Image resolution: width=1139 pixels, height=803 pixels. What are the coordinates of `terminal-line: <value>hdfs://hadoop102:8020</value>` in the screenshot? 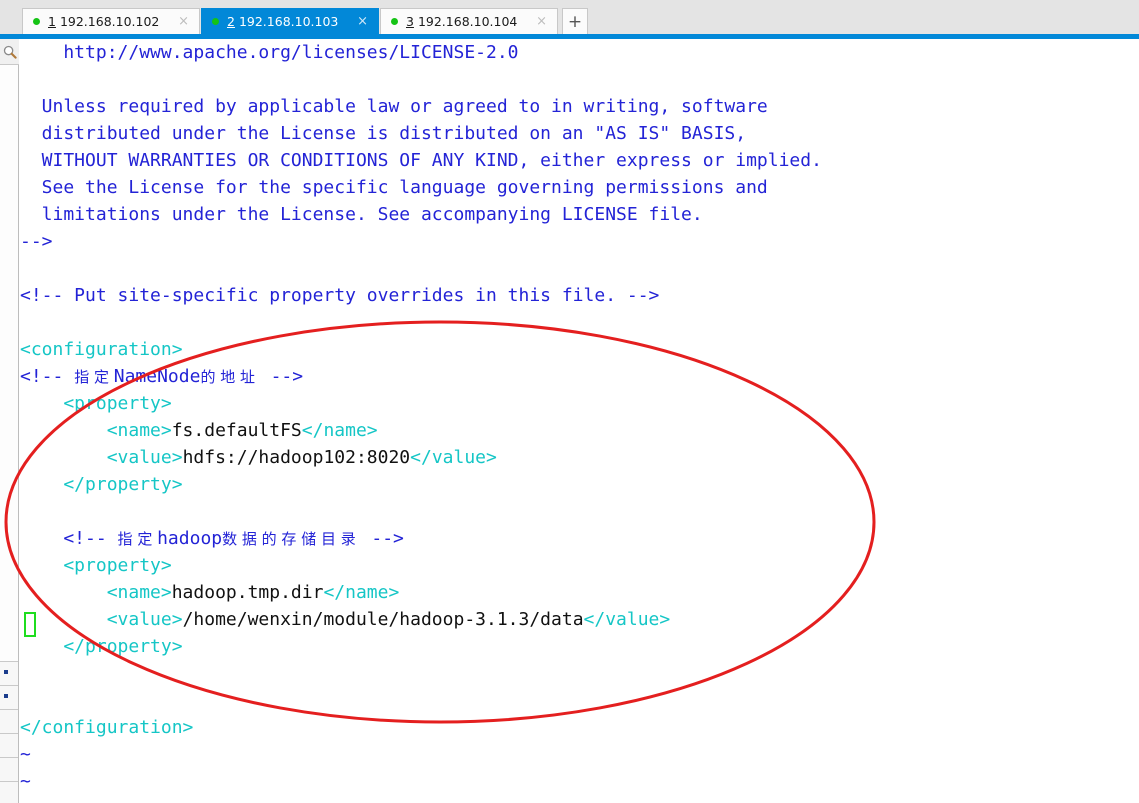 It's located at (579, 457).